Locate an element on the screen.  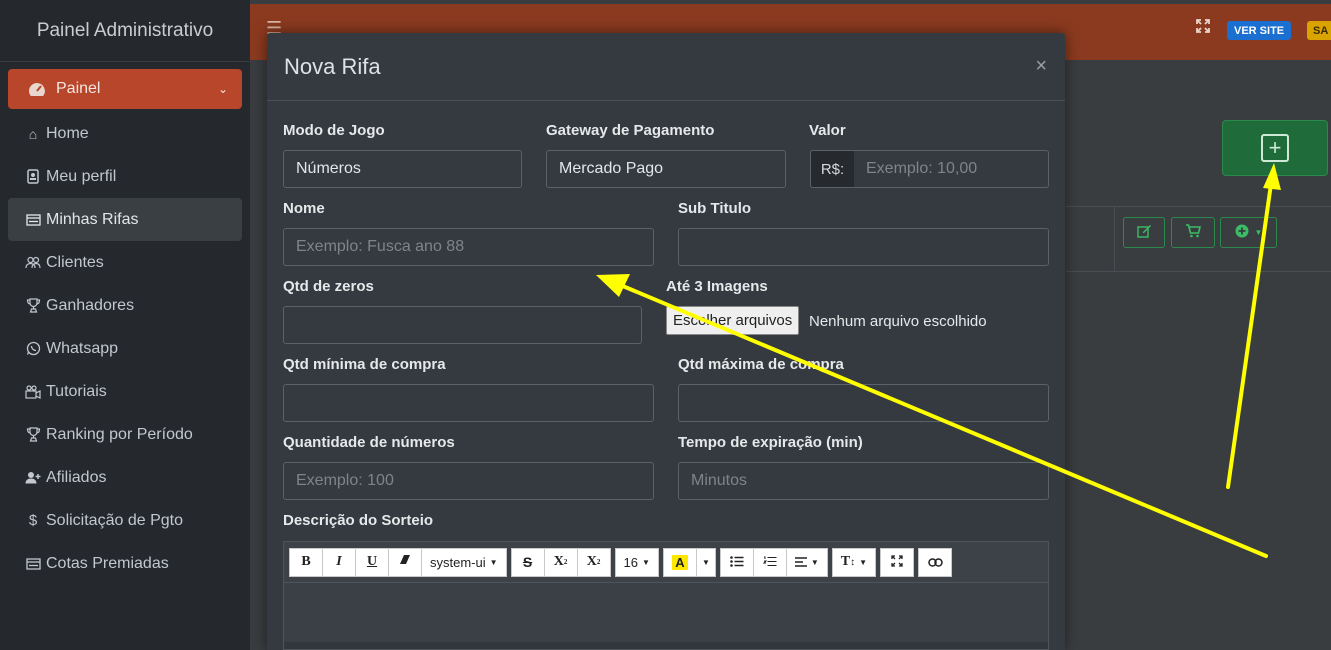
clear-format-button is located at coordinates (405, 562).